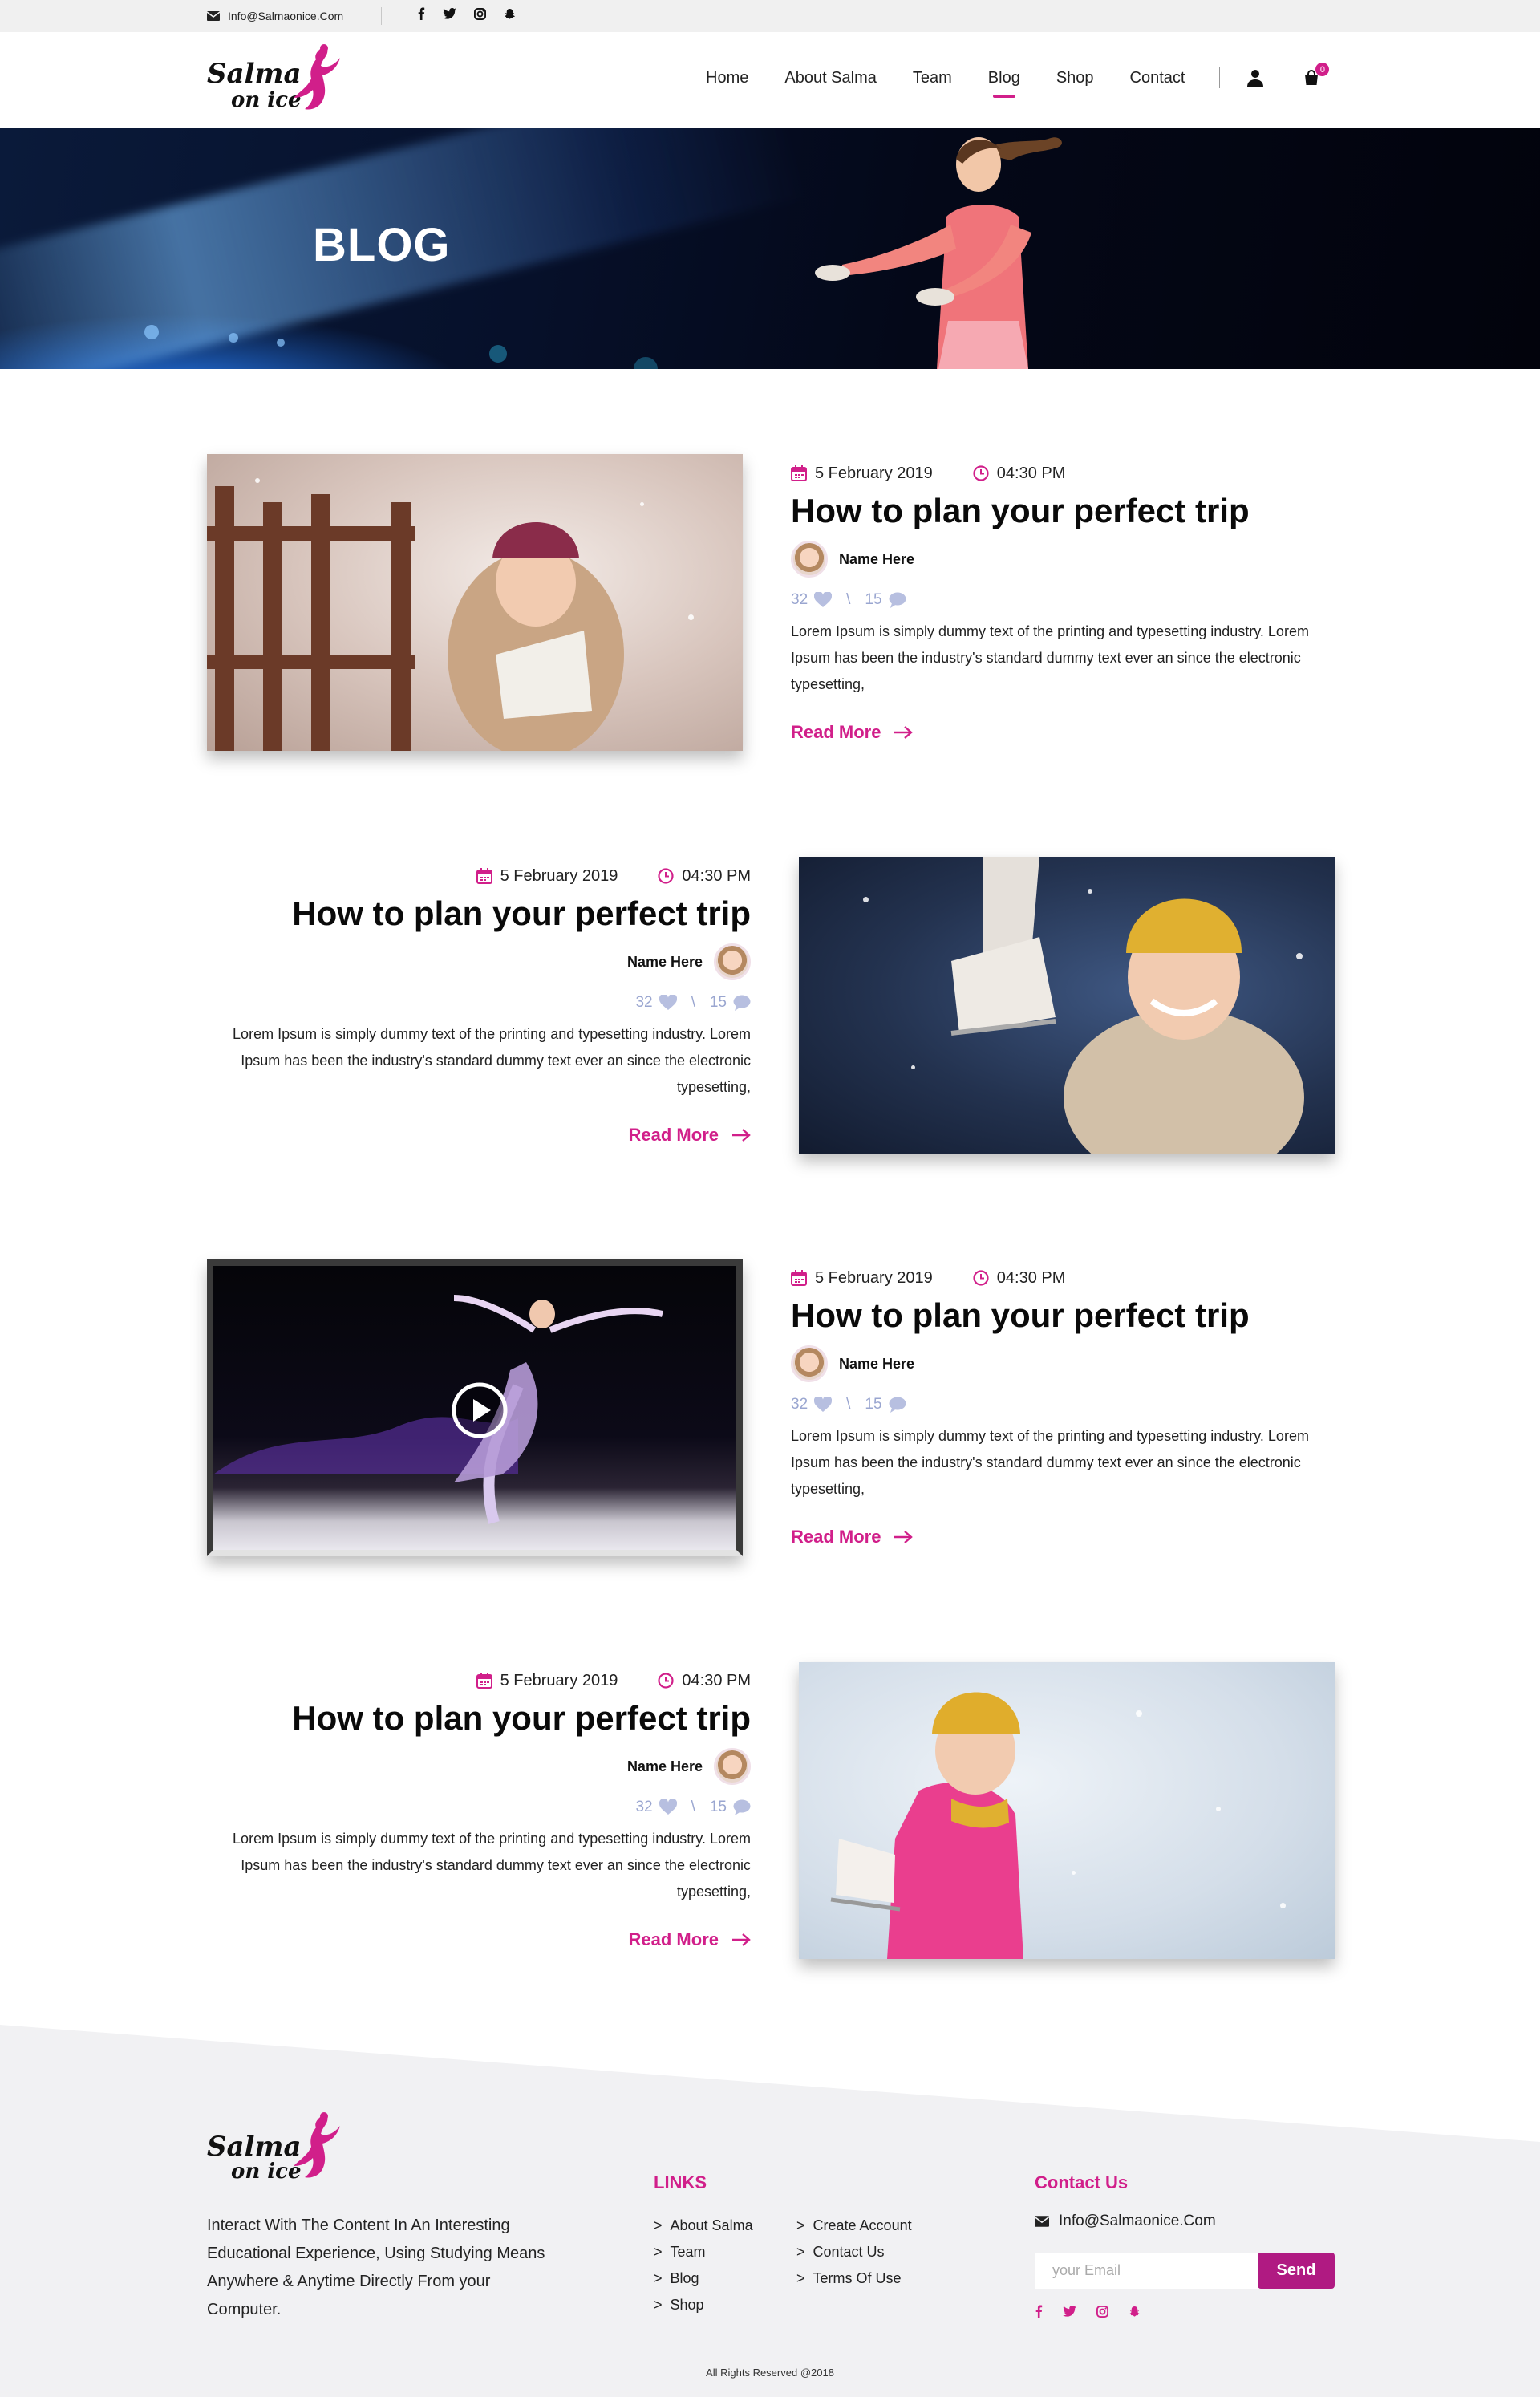 The height and width of the screenshot is (2397, 1540). Describe the element at coordinates (830, 78) in the screenshot. I see `nav-about-salma: About Salma` at that location.